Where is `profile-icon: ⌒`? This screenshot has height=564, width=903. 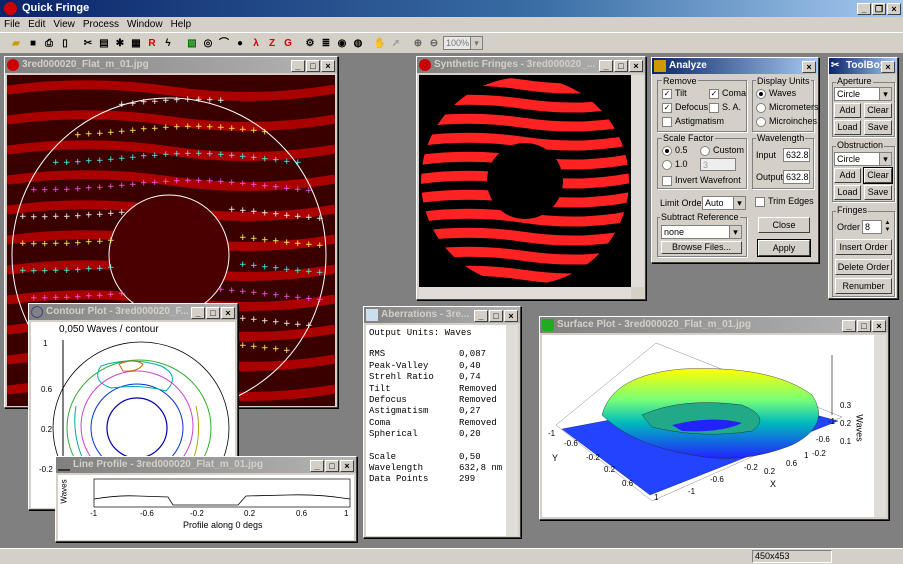 profile-icon: ⌒ is located at coordinates (224, 43).